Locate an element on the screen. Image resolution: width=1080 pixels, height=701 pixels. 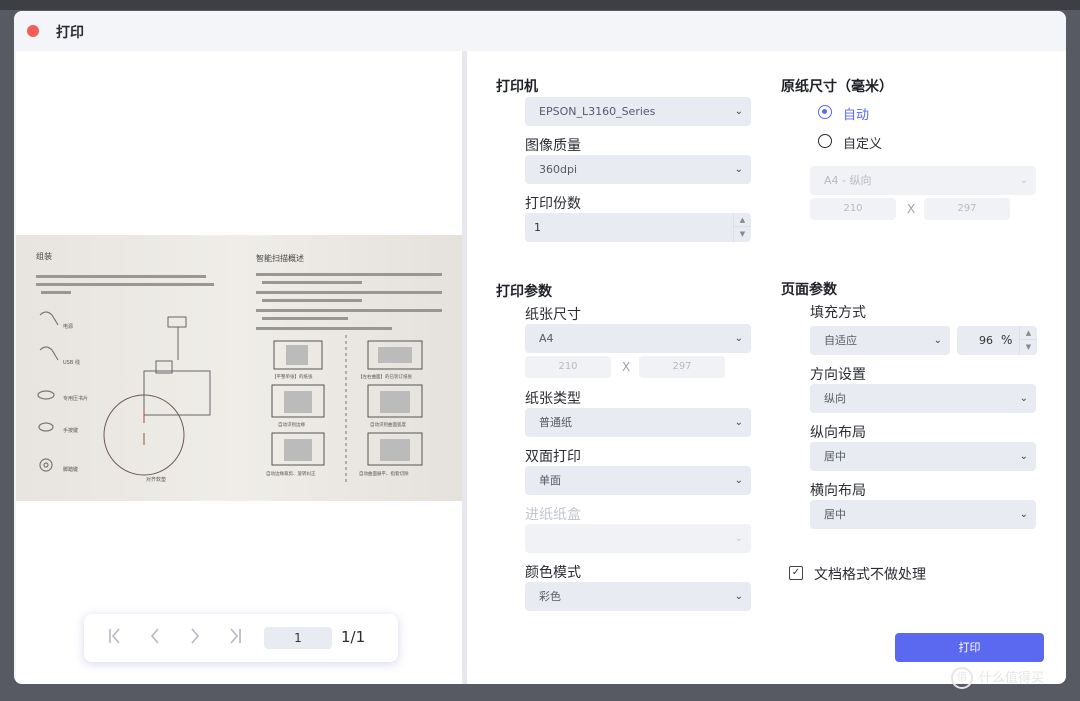
title-bar: 打印 is located at coordinates (540, 31).